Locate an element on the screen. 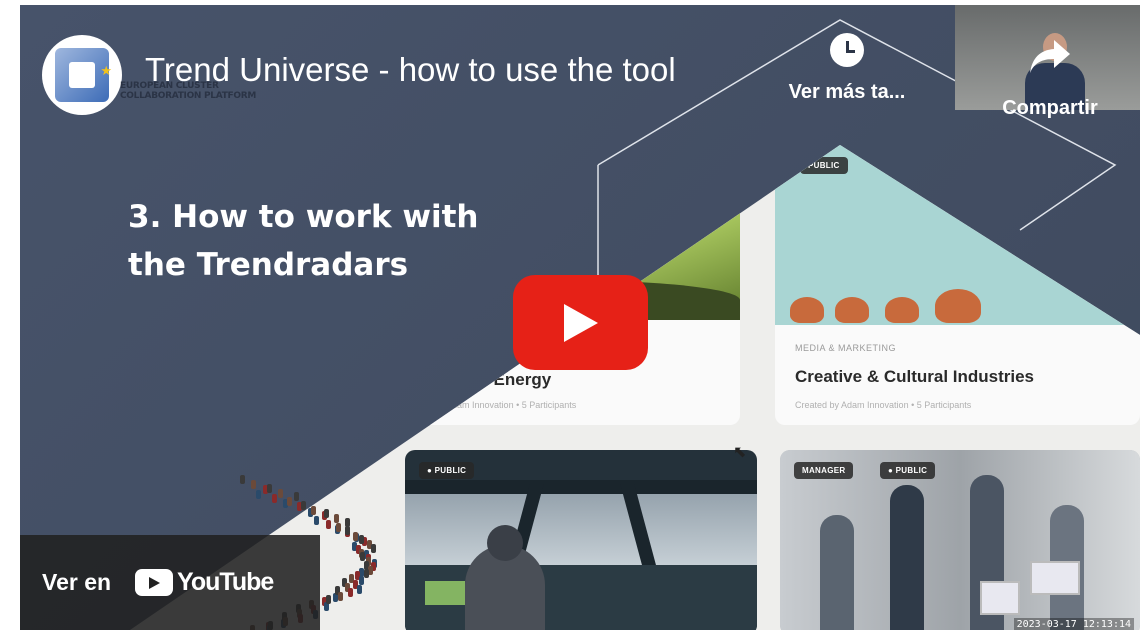 The height and width of the screenshot is (633, 1148). section-heading-line1: 3. How to work with is located at coordinates (303, 217).